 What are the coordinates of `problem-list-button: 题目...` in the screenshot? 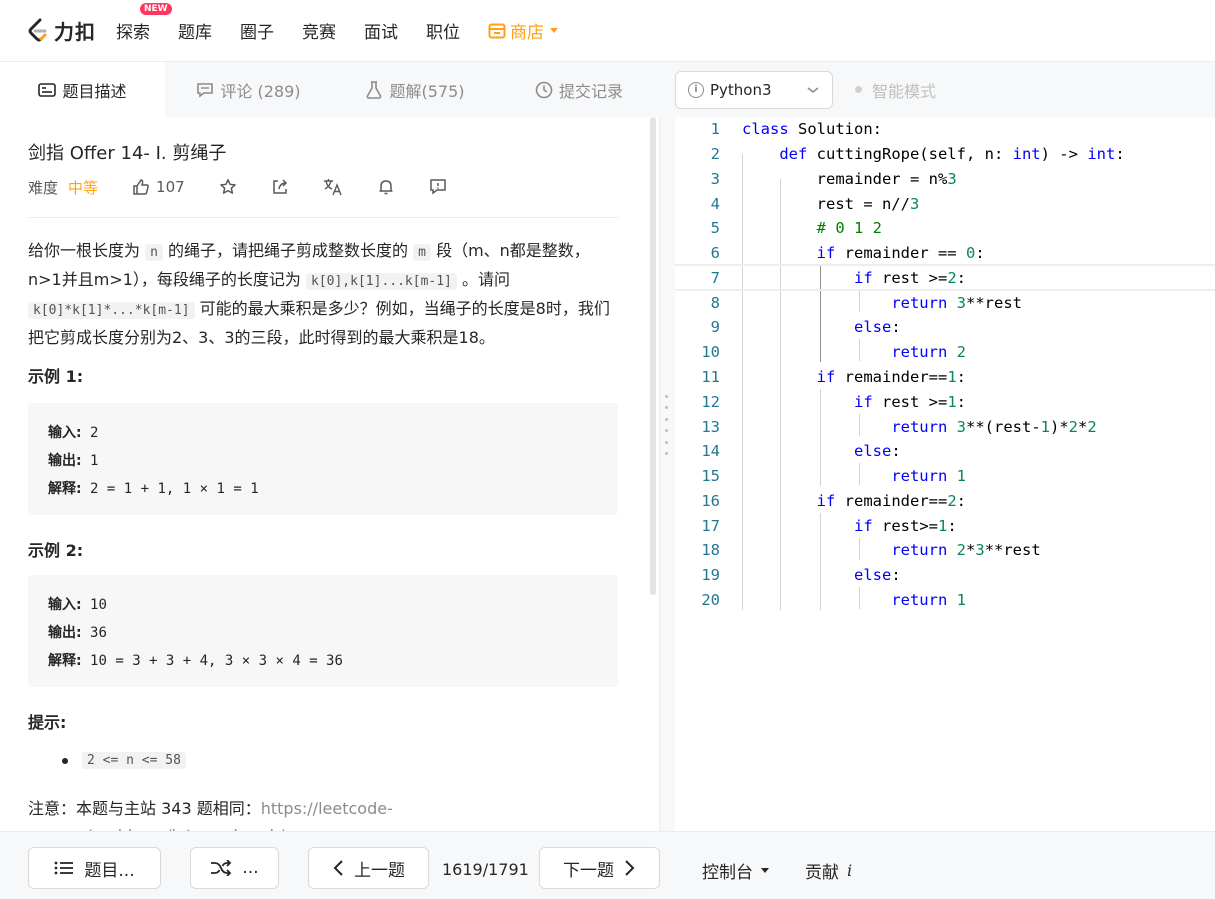 It's located at (94, 868).